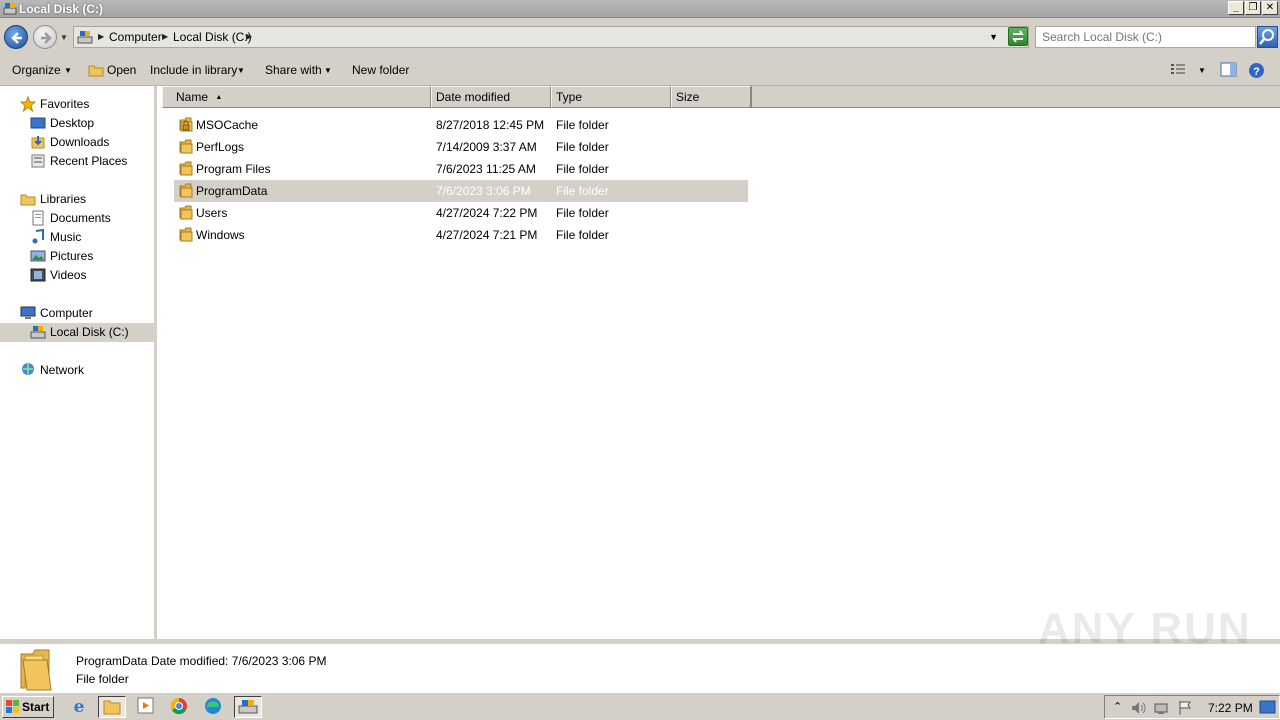  What do you see at coordinates (1267, 707) in the screenshot?
I see `show-desktop-icon` at bounding box center [1267, 707].